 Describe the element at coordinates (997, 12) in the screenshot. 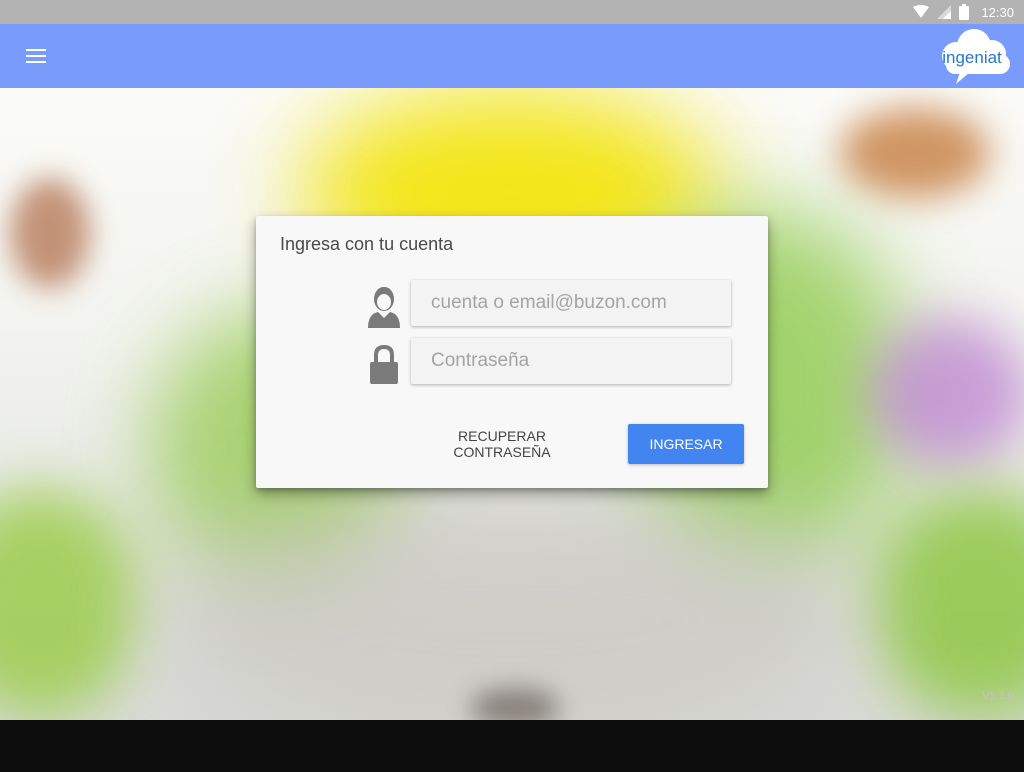

I see `status-time: 12:30` at that location.